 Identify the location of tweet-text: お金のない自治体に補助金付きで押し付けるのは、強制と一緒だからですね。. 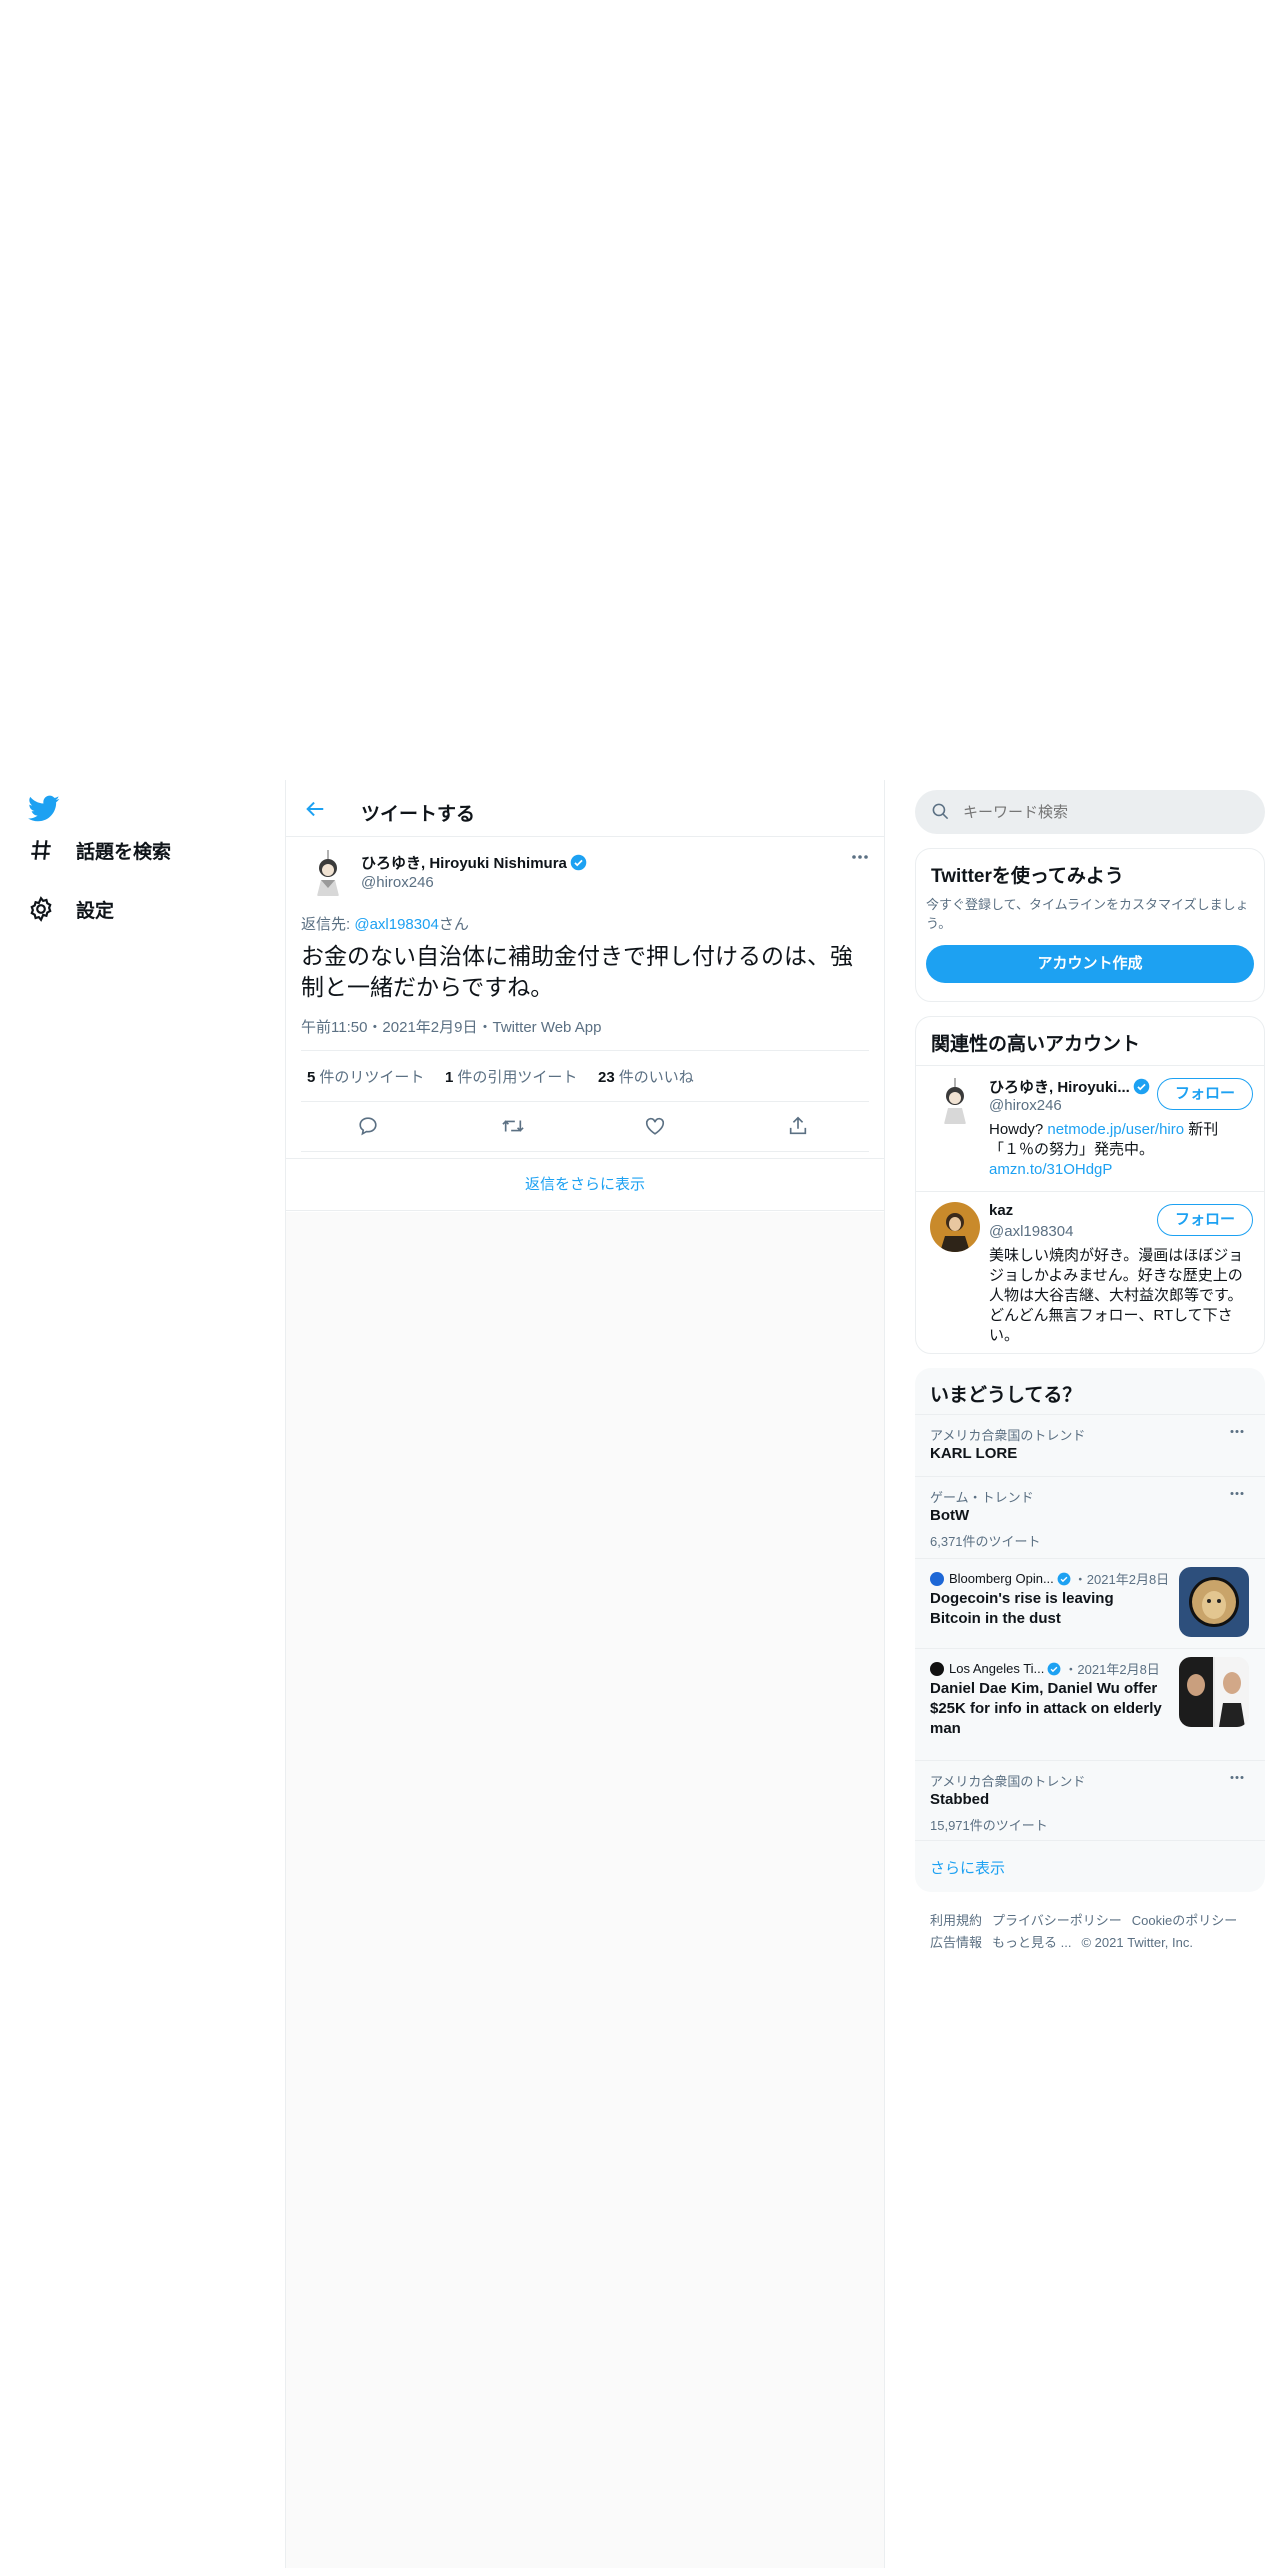
(577, 971).